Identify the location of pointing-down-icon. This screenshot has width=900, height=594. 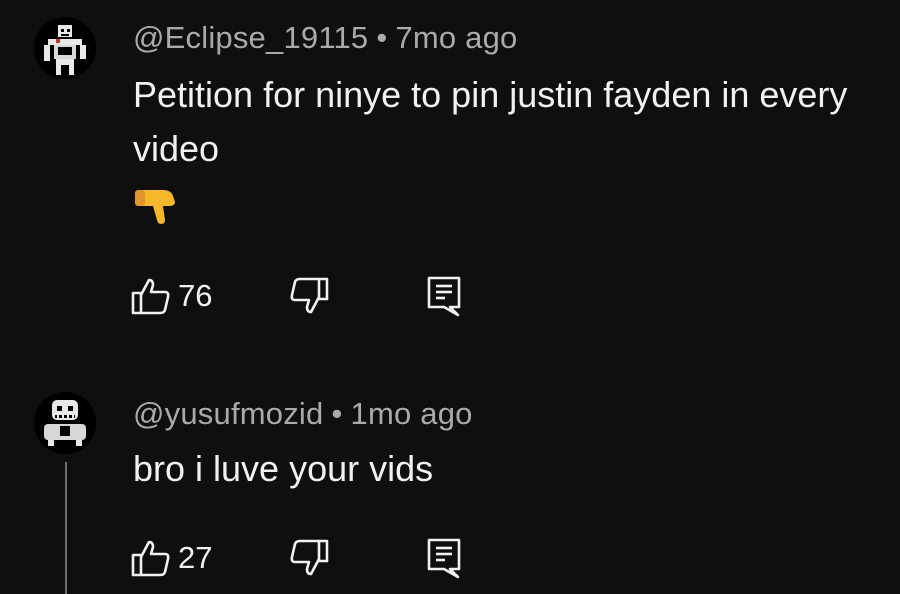
(155, 207).